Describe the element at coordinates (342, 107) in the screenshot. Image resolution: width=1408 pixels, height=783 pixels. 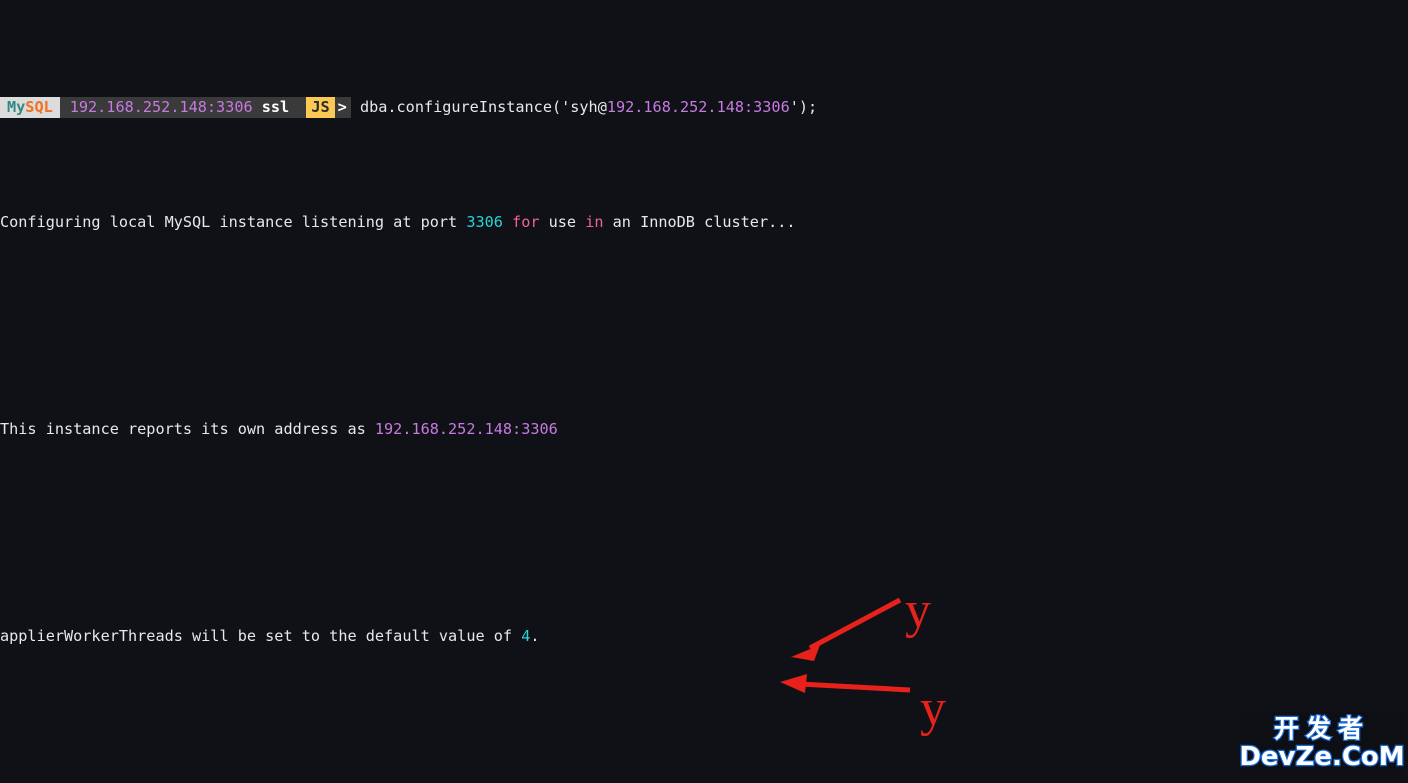
I see `prompt-caret: >` at that location.